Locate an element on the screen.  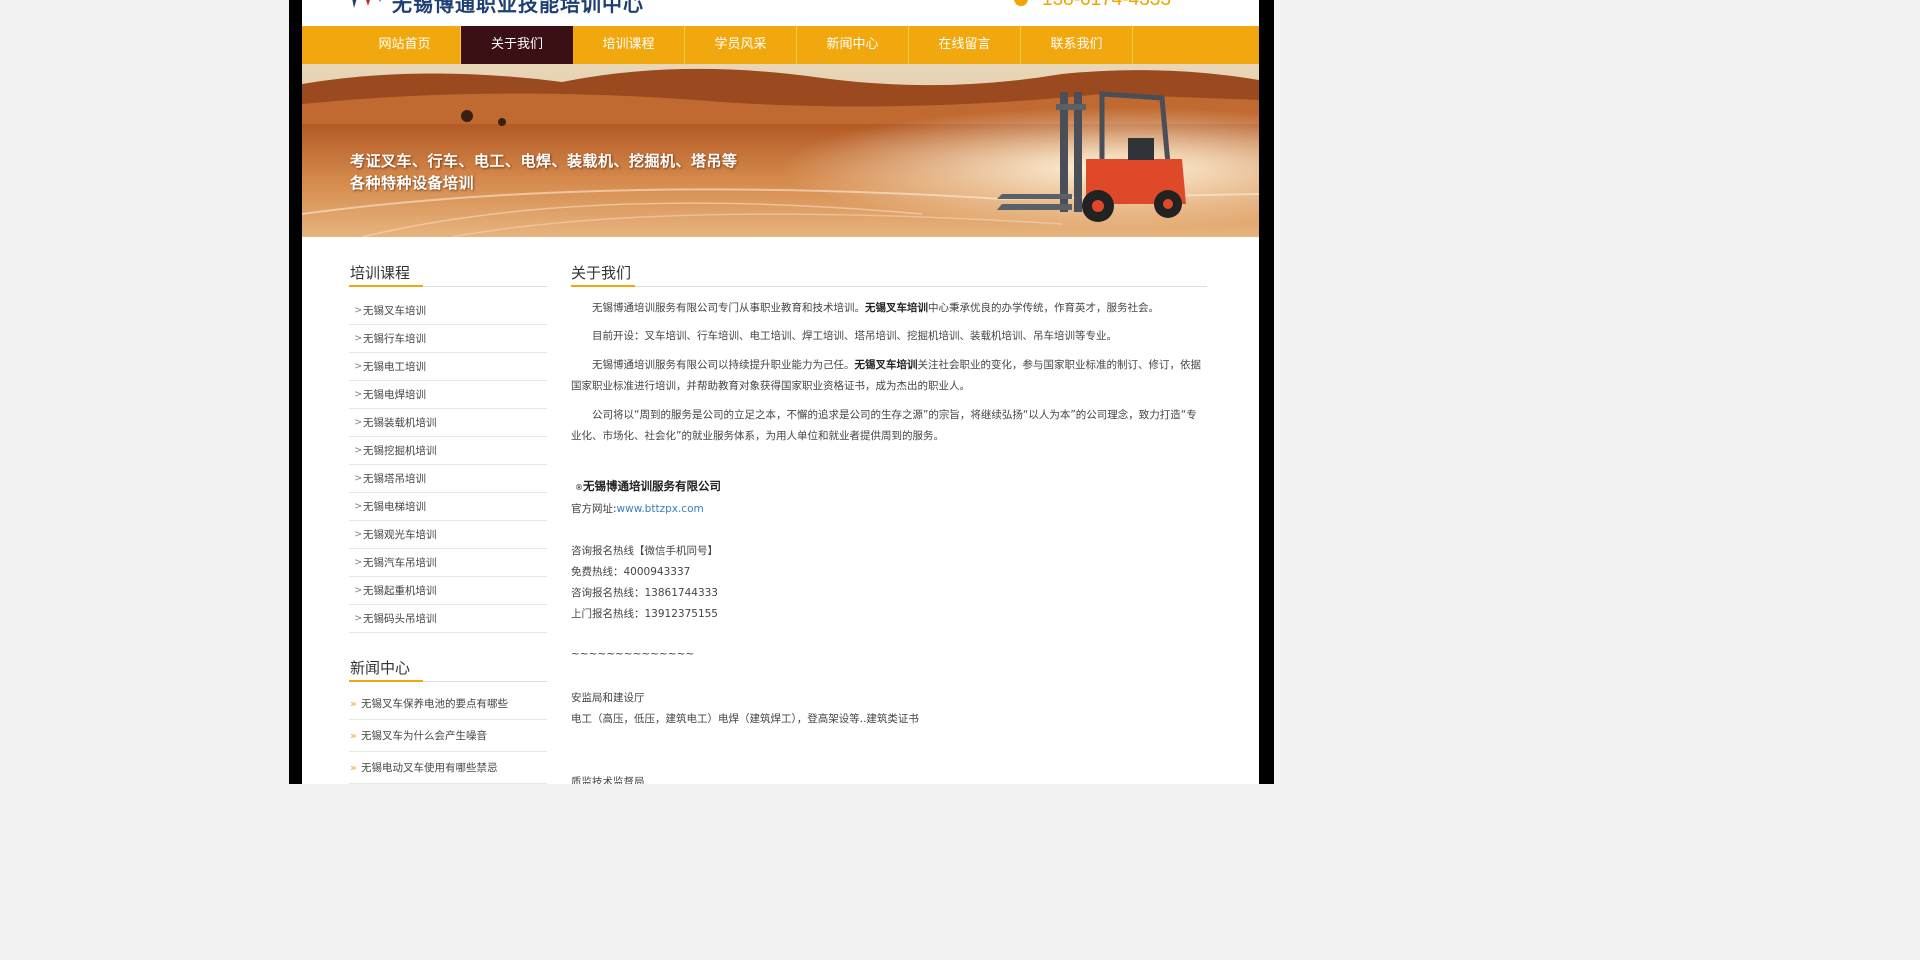
website-line: 官方网址:www.bttzpx.com is located at coordinates (637, 509).